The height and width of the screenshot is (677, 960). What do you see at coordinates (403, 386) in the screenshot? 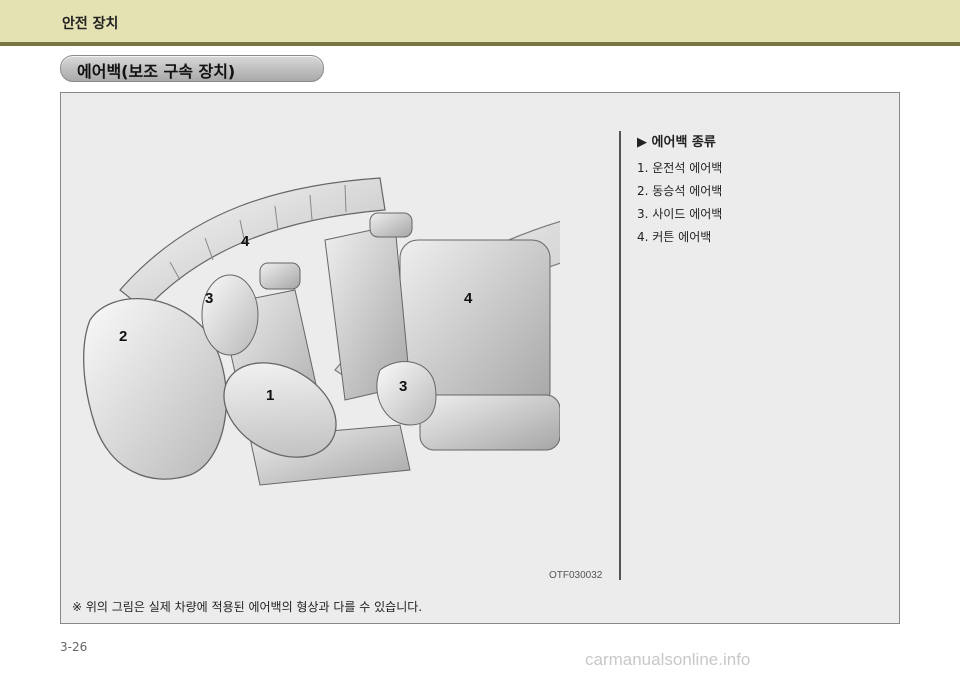
I see `callout-side-airbag-right: 3` at bounding box center [403, 386].